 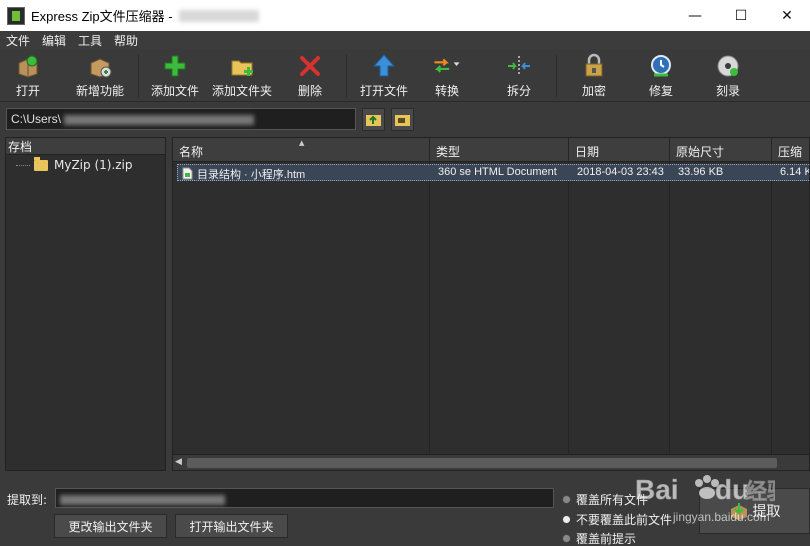 I want to click on open-archive-icon, so click(x=28, y=66).